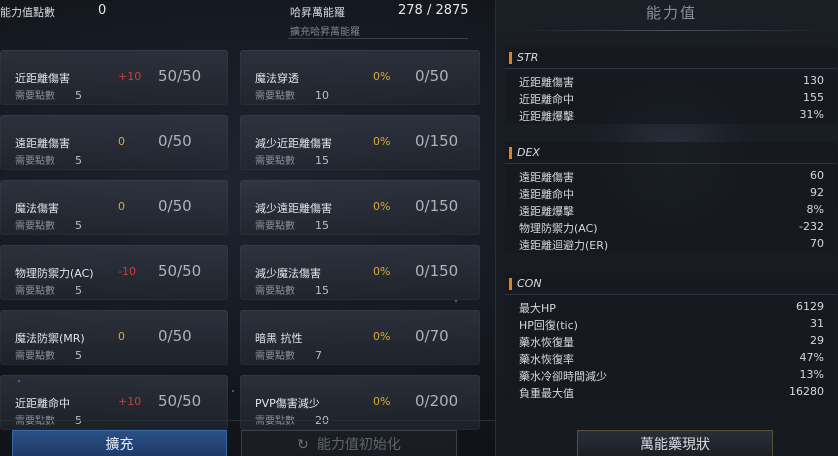 This screenshot has width=838, height=456. I want to click on elixir-label: 哈昇萬能羅, so click(317, 12).